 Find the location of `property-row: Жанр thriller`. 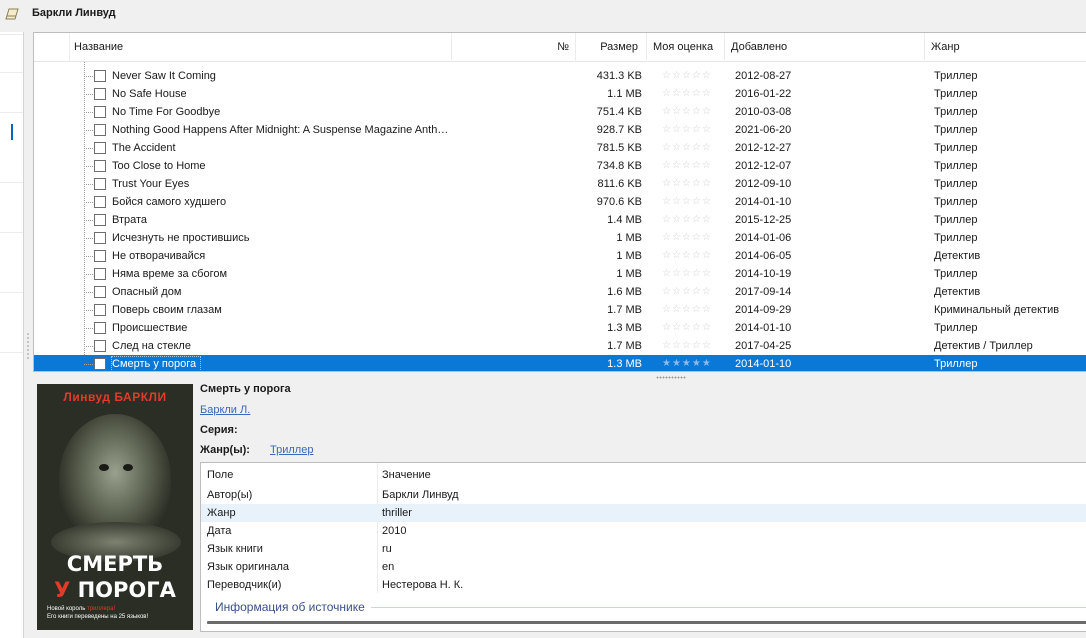

property-row: Жанр thriller is located at coordinates (643, 513).